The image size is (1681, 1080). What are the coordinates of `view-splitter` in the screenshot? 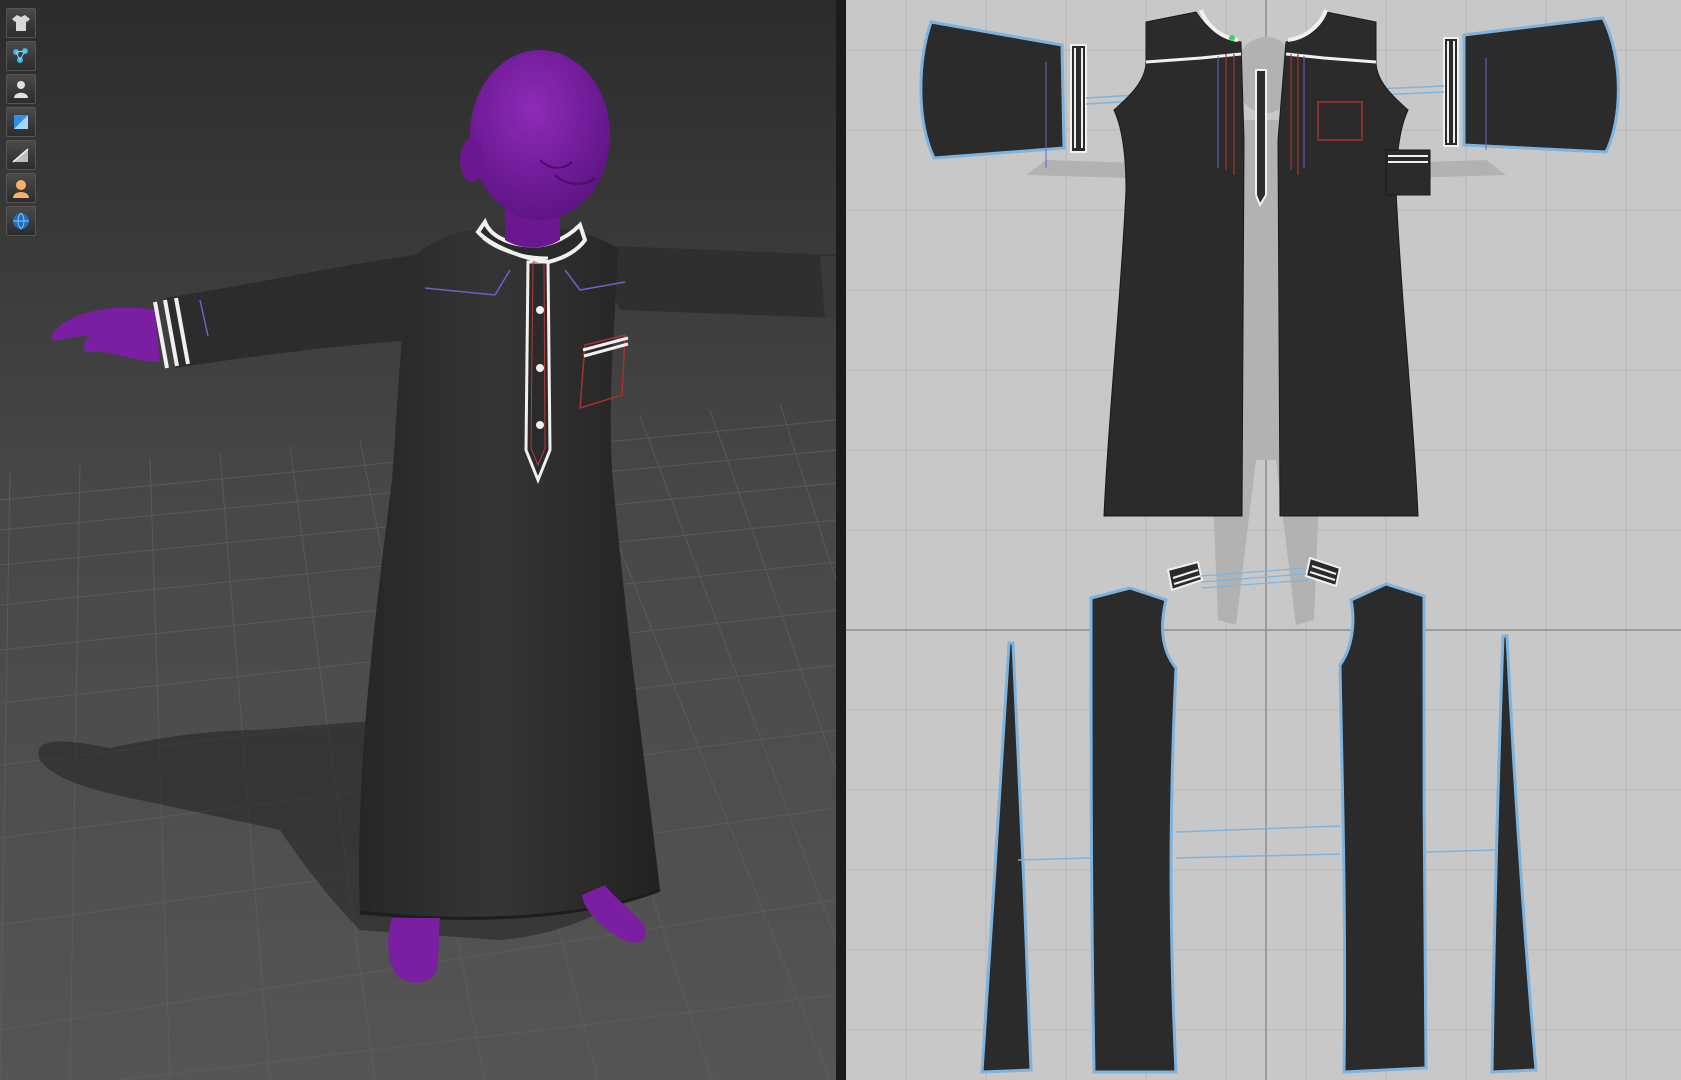 It's located at (841, 540).